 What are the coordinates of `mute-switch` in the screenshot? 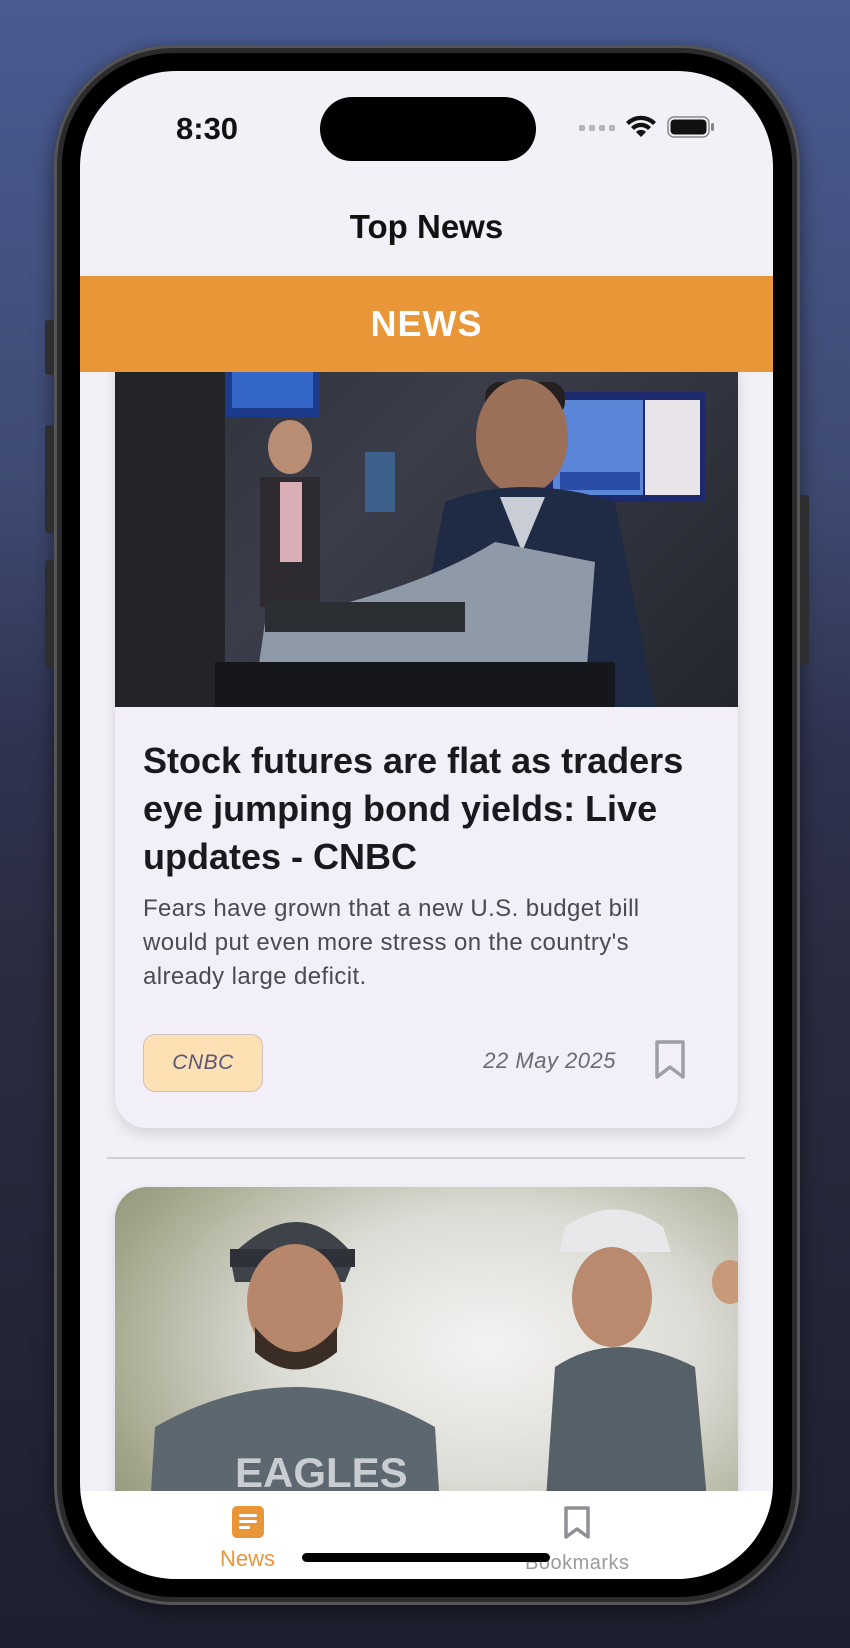 It's located at (49, 347).